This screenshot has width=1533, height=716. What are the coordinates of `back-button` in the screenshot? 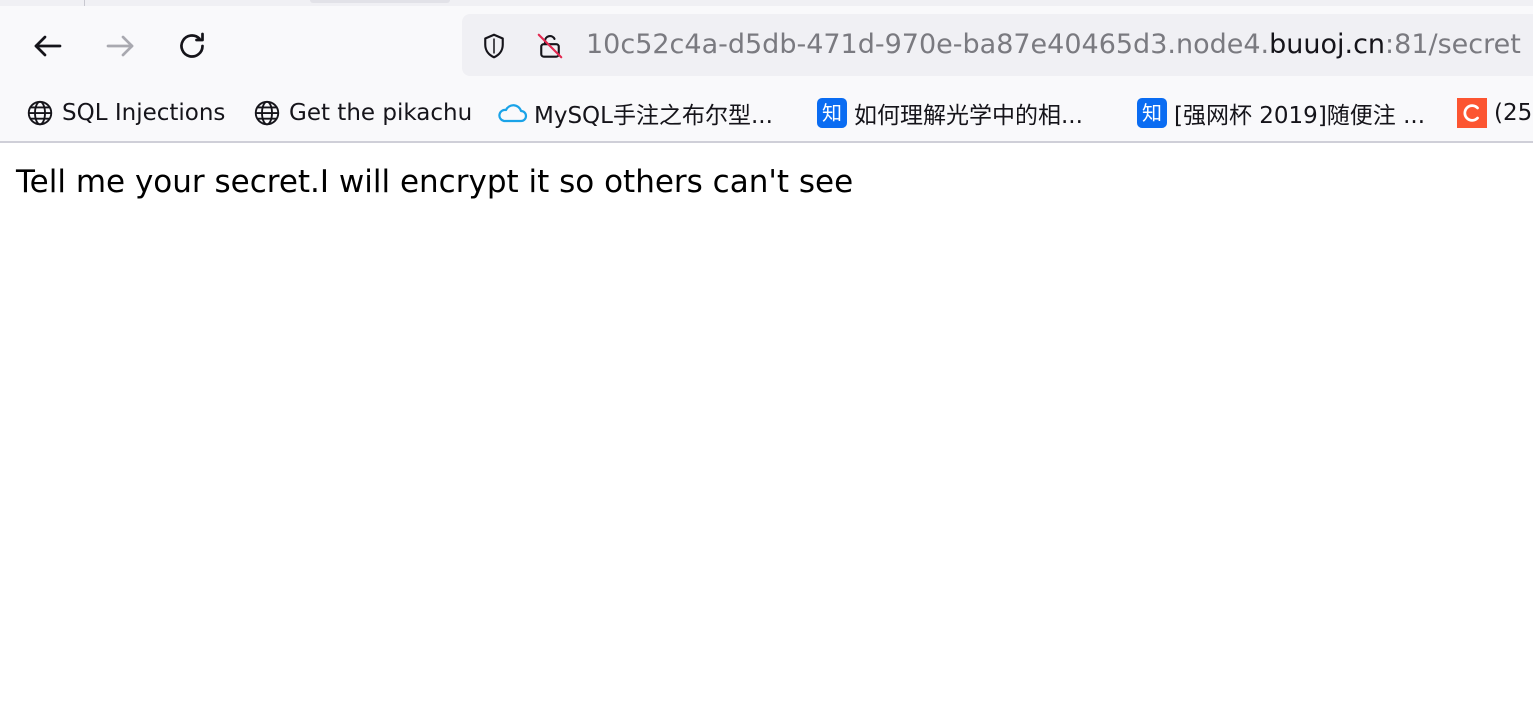 It's located at (48, 46).